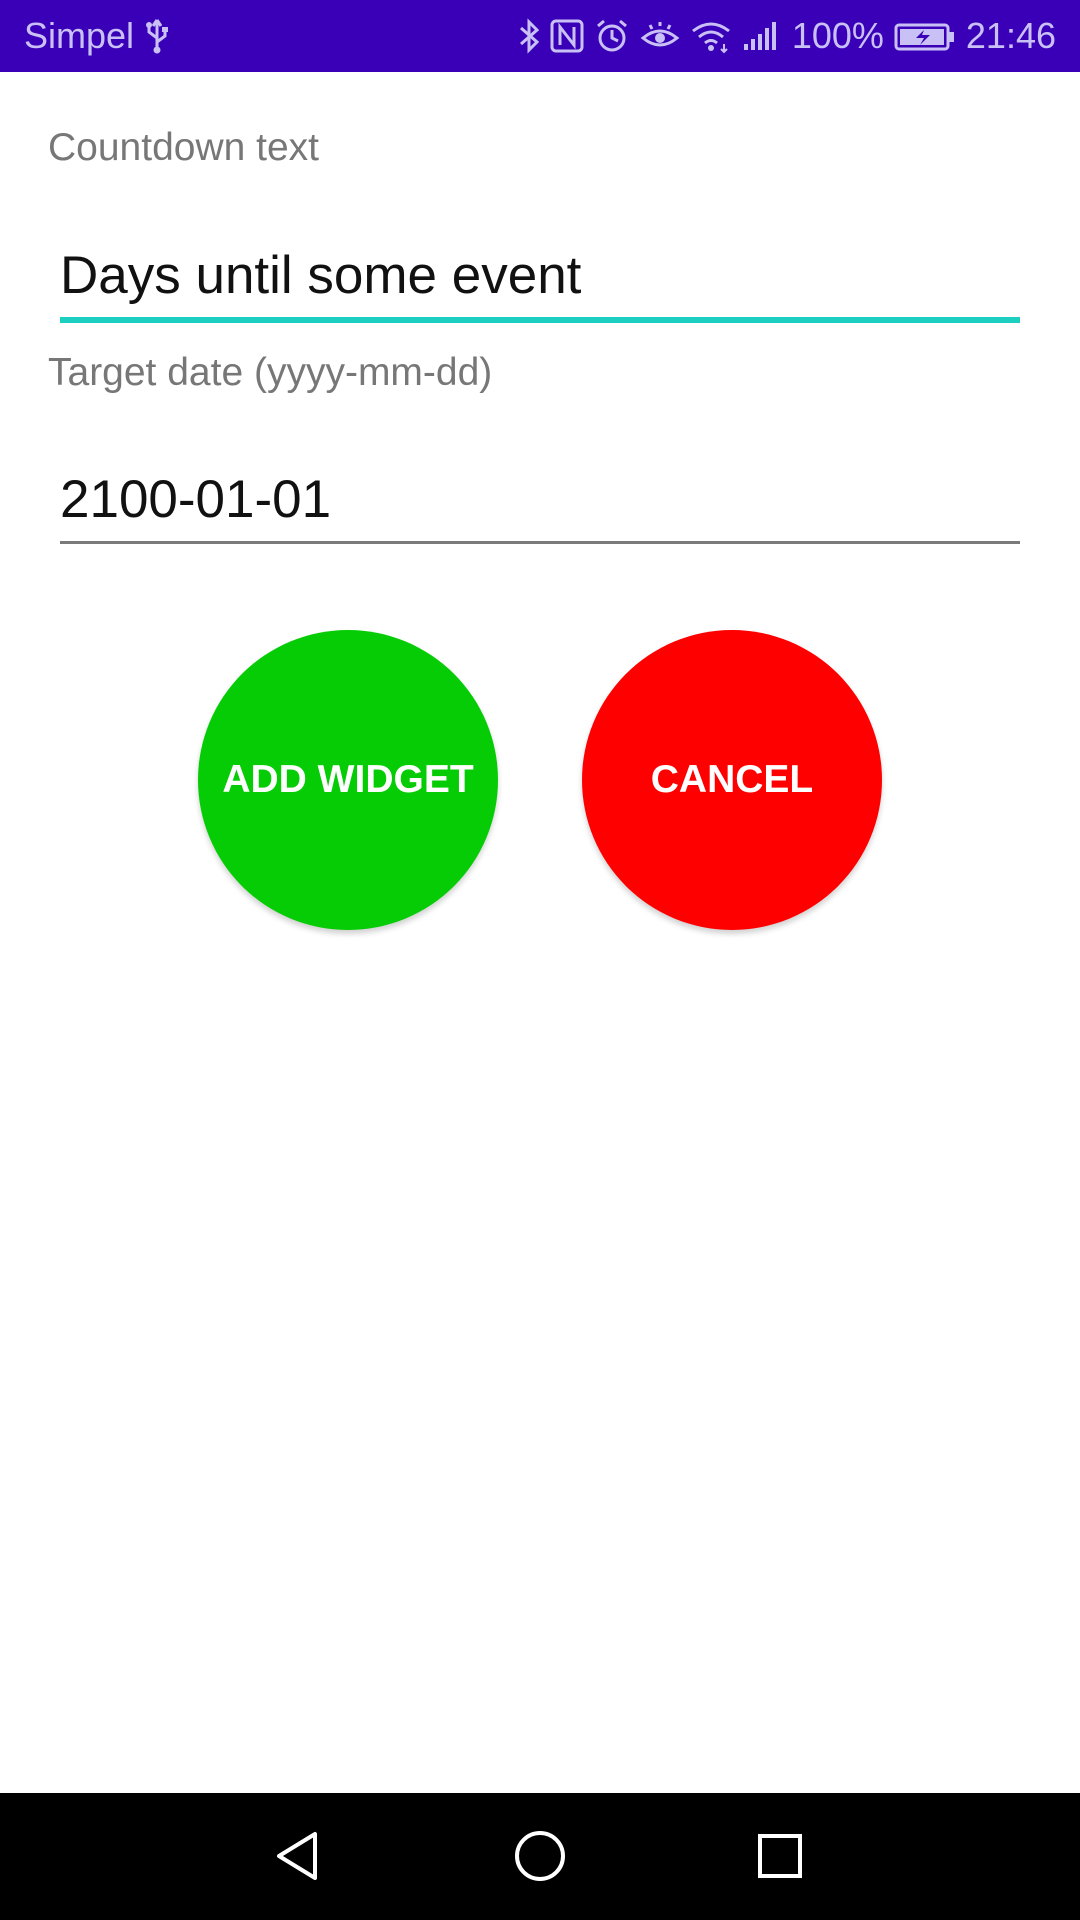 This screenshot has height=1920, width=1080. What do you see at coordinates (837, 35) in the screenshot?
I see `battery-percent: 100%` at bounding box center [837, 35].